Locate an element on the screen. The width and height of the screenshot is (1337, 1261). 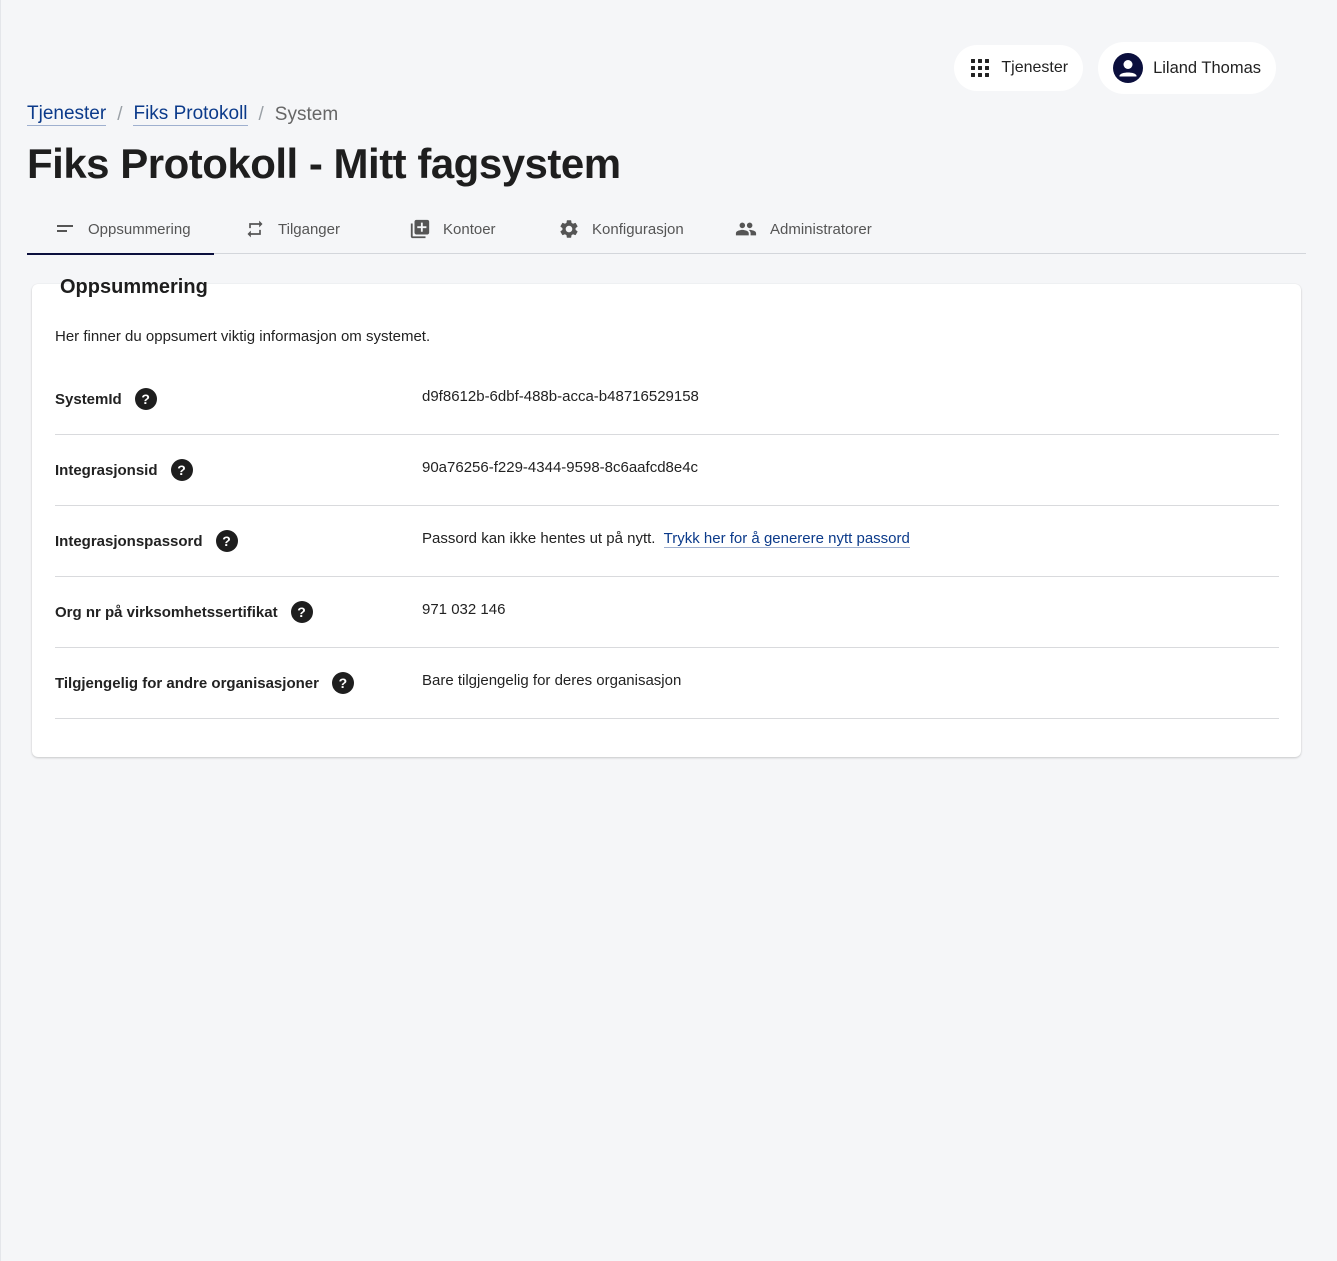
breadcrumb: Tjenester / Fiks Protokoll / System is located at coordinates (182, 114).